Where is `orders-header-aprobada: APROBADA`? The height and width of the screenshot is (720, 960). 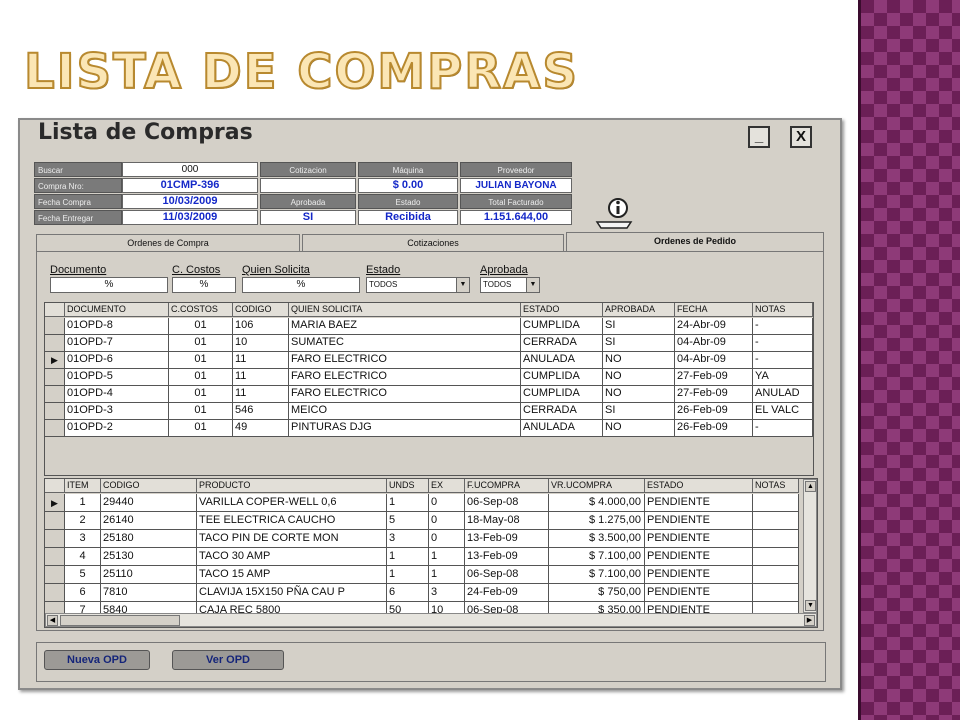 orders-header-aprobada: APROBADA is located at coordinates (639, 310).